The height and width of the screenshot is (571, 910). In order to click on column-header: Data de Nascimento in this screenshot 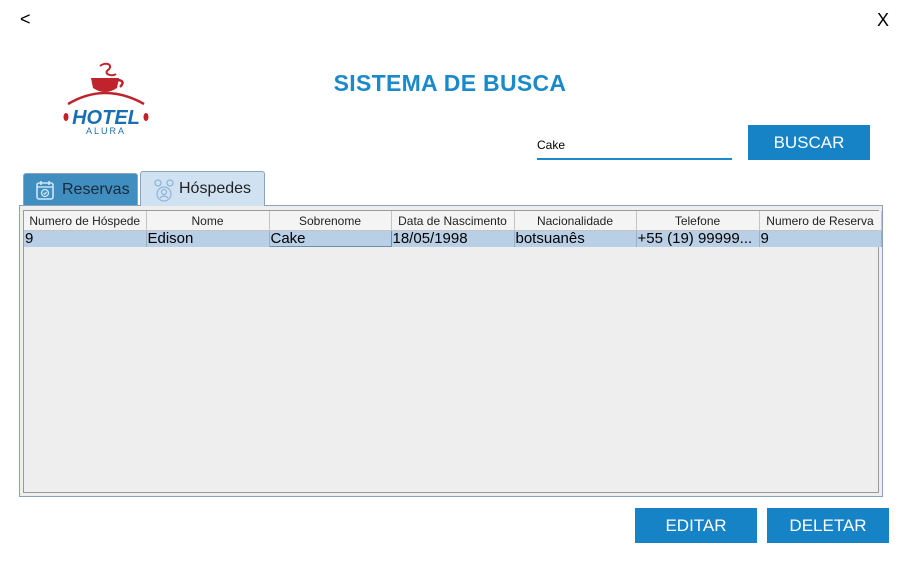, I will do `click(453, 221)`.